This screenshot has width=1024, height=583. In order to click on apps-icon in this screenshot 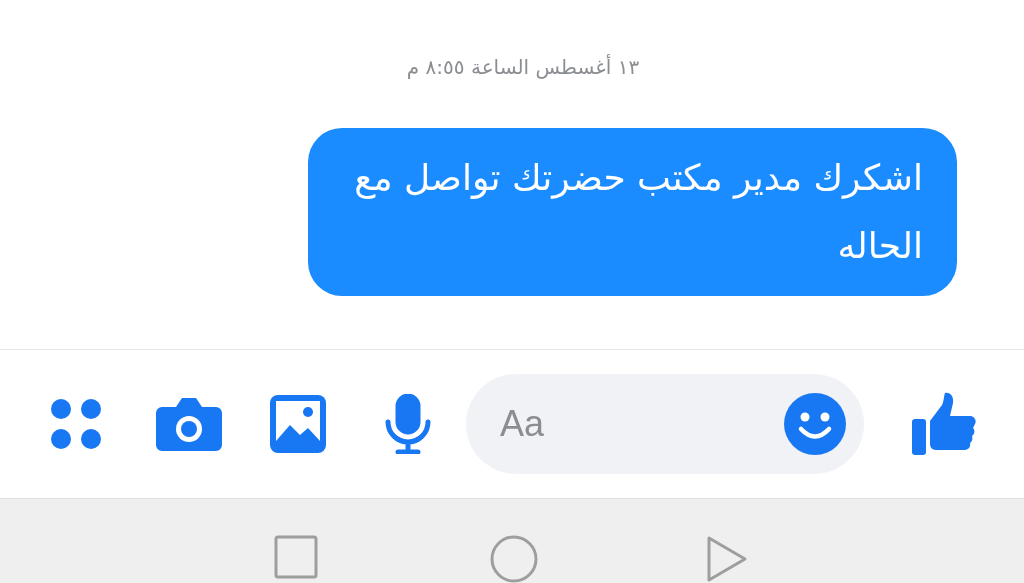, I will do `click(76, 424)`.